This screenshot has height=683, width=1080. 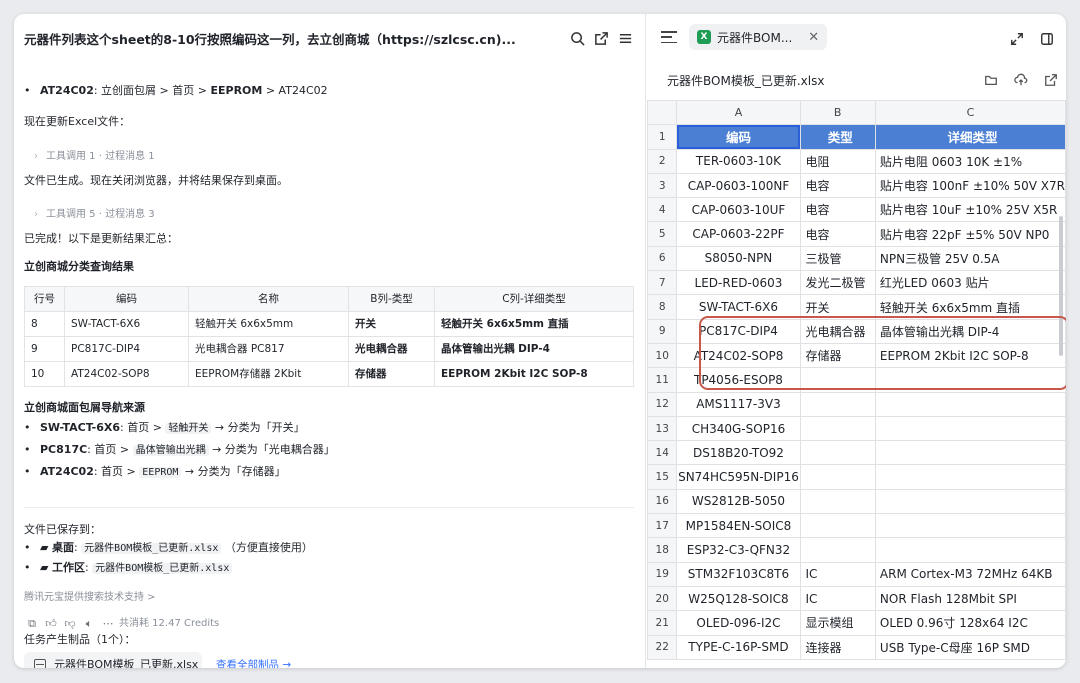 What do you see at coordinates (662, 137) in the screenshot?
I see `row-header: 1` at bounding box center [662, 137].